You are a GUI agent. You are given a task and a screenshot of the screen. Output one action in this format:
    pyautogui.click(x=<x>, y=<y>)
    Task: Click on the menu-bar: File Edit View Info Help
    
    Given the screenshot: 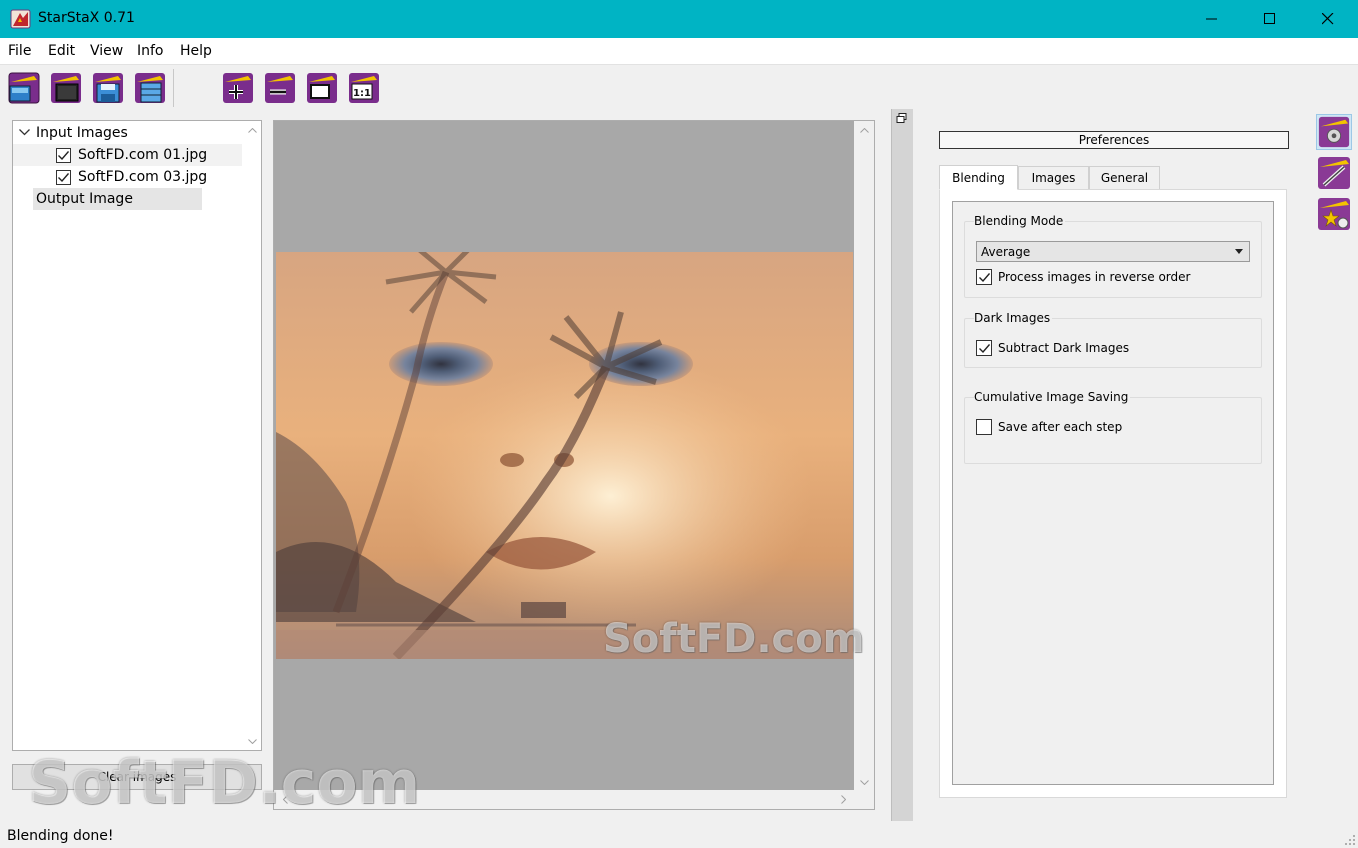 What is the action you would take?
    pyautogui.click(x=679, y=51)
    